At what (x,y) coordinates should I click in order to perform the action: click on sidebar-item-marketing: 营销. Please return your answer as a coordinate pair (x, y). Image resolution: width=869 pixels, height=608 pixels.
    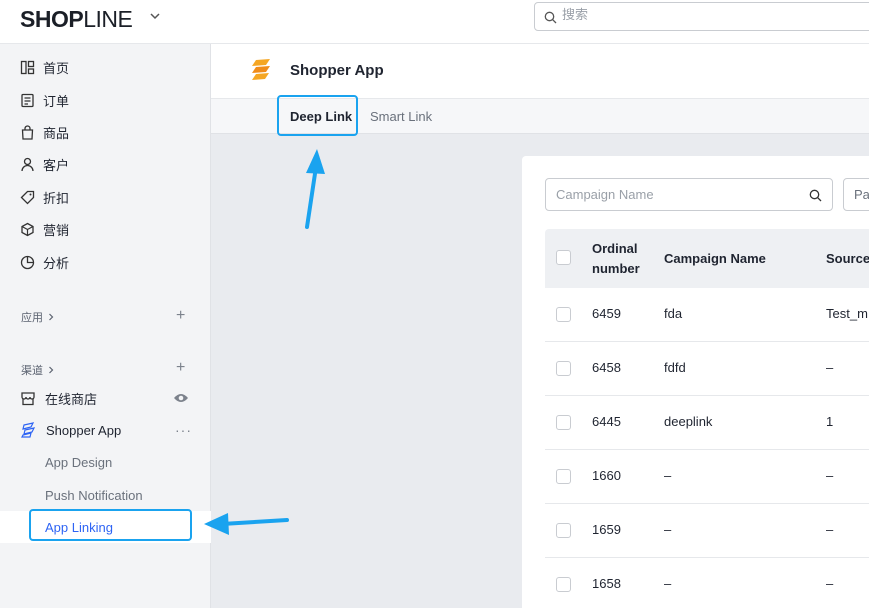
    Looking at the image, I should click on (44, 229).